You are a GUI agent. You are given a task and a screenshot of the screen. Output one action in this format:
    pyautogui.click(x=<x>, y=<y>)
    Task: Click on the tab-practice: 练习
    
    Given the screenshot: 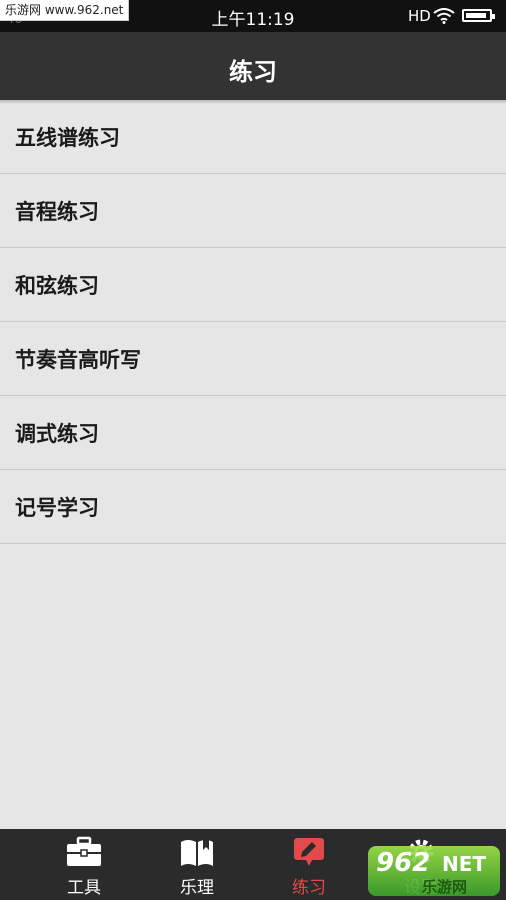 What is the action you would take?
    pyautogui.click(x=309, y=864)
    